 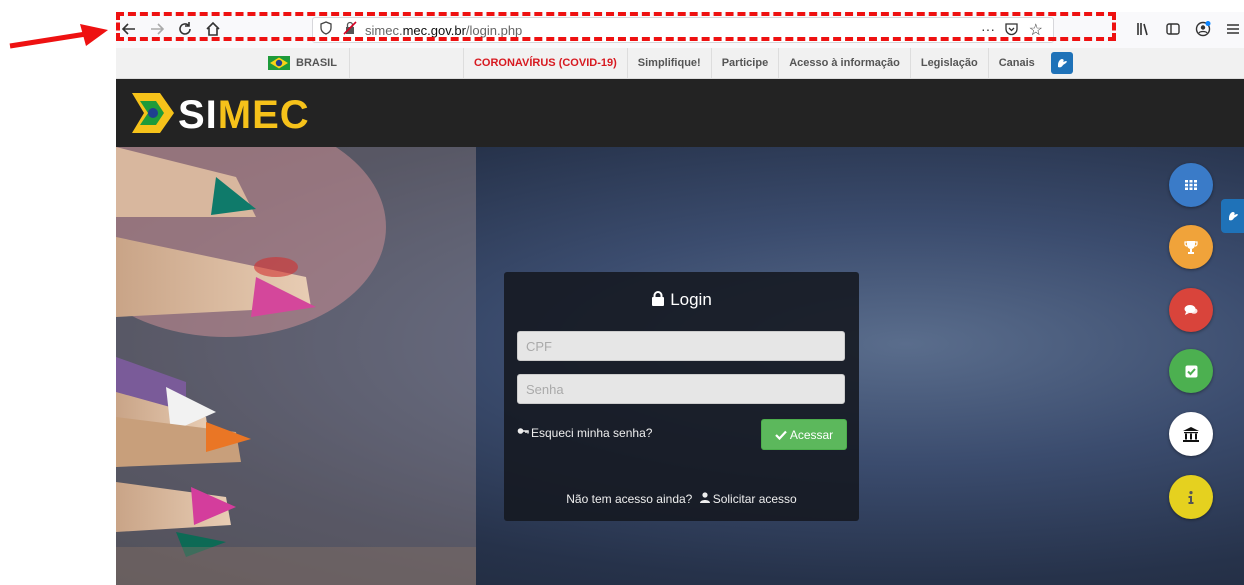 I want to click on reload-icon, so click(x=185, y=29).